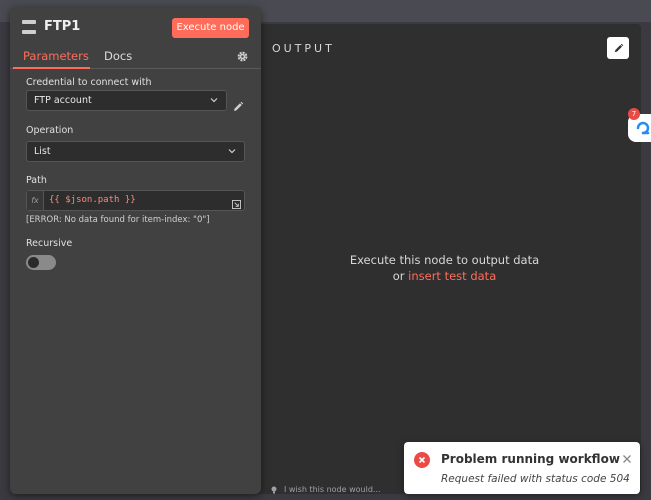 Image resolution: width=651 pixels, height=500 pixels. I want to click on path-expression-input: fx {{ $json.path }}, so click(135, 200).